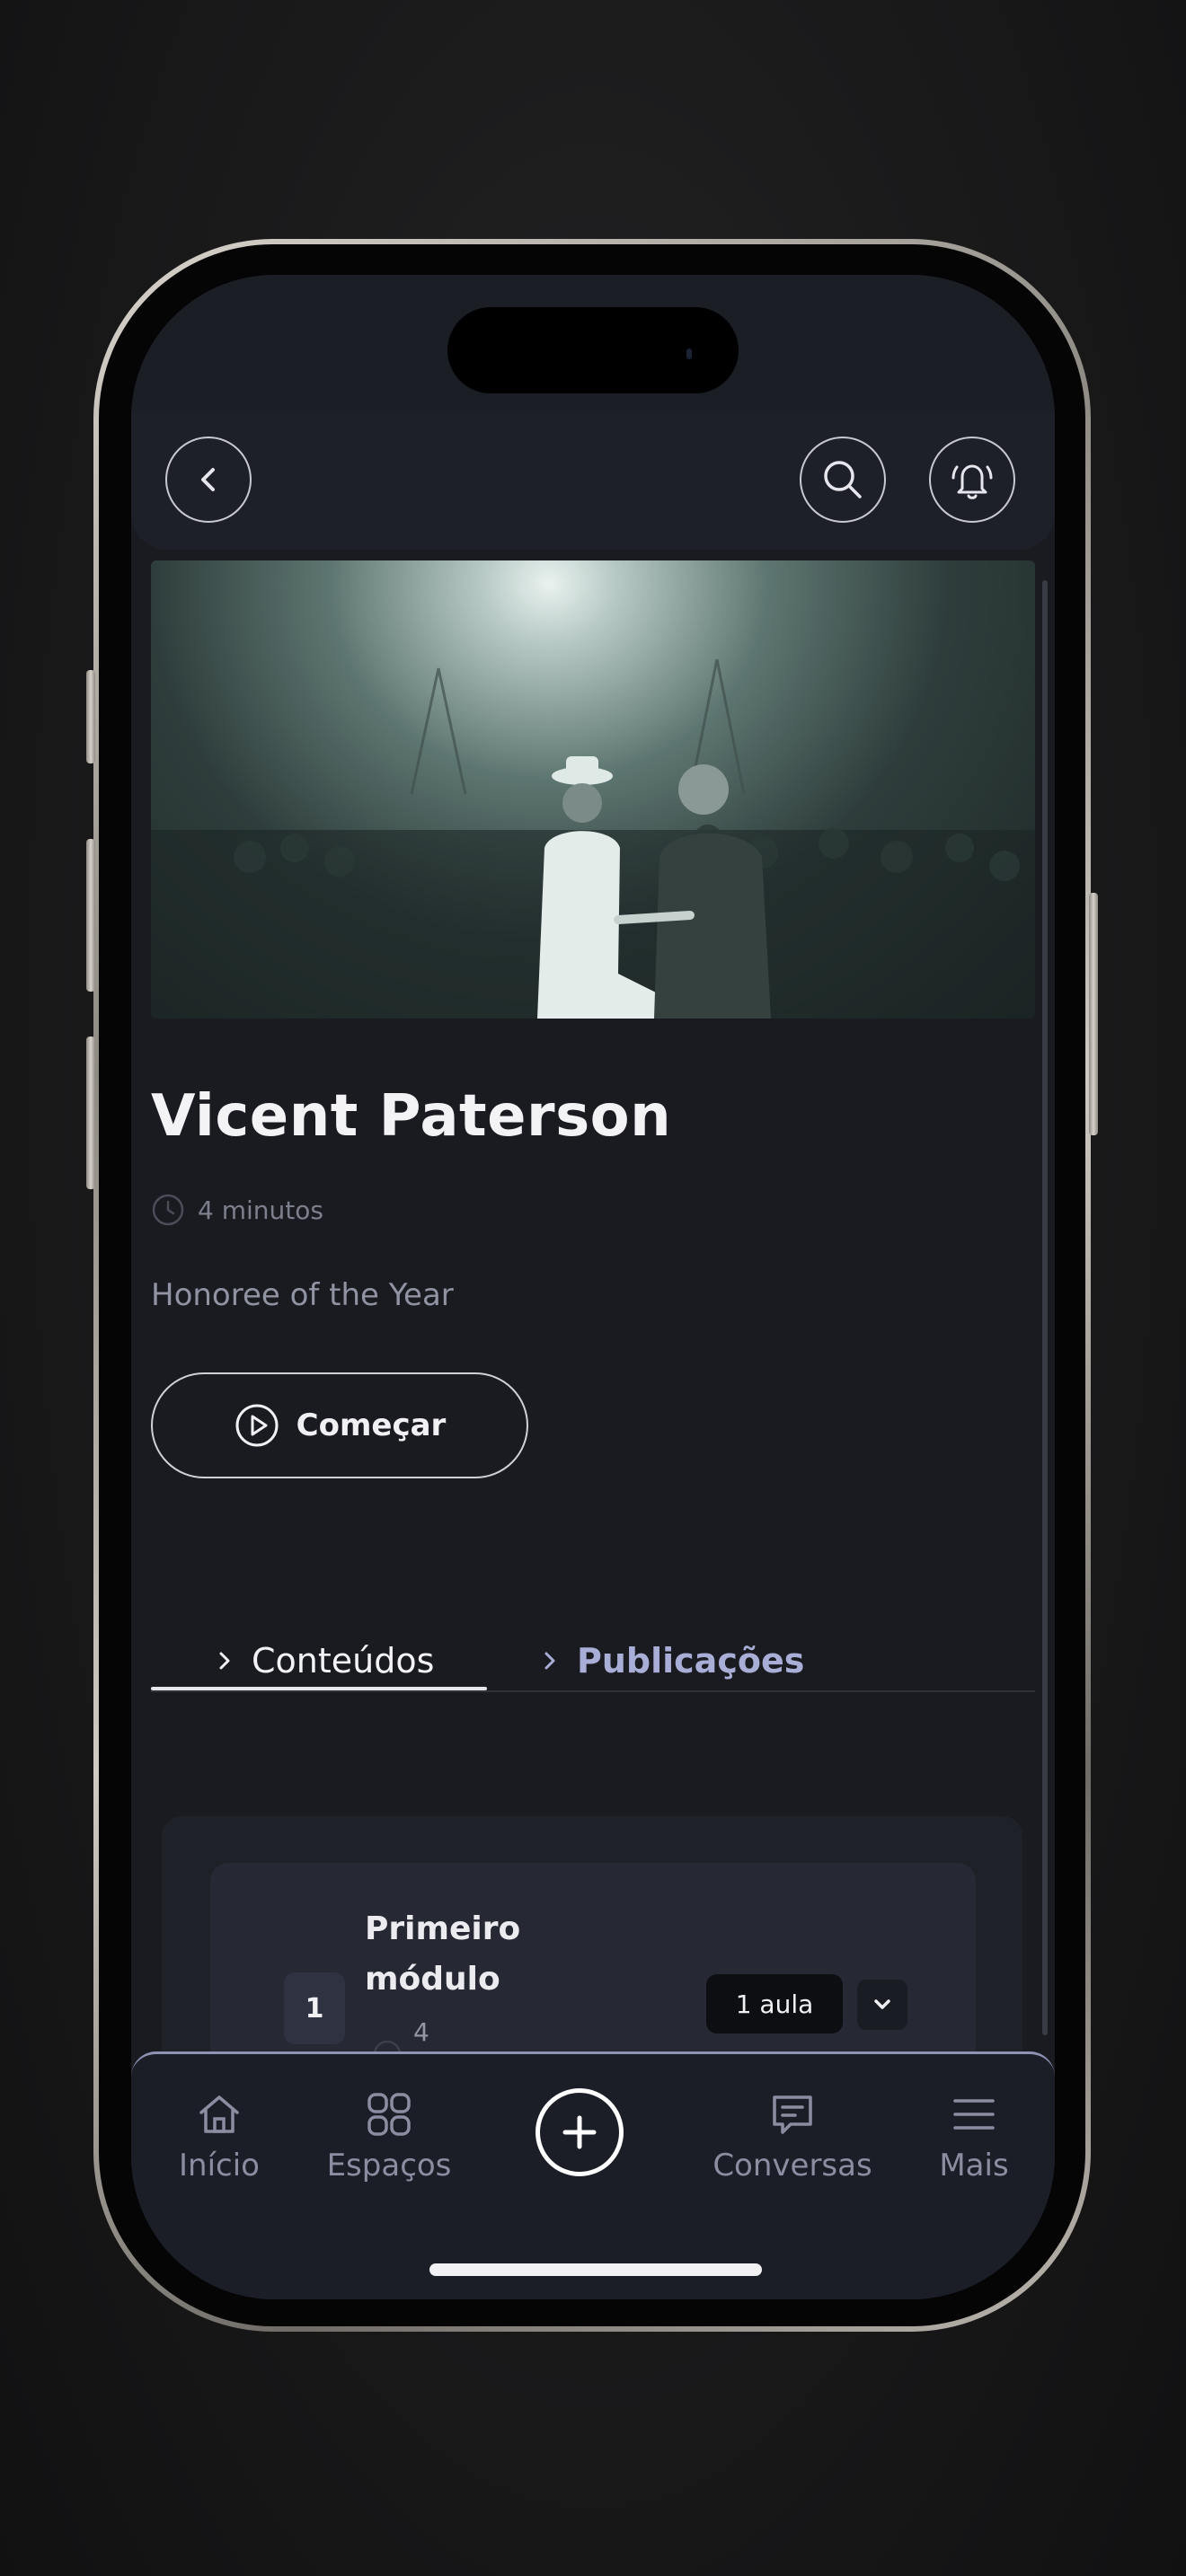  I want to click on duration-row: 4 minutos, so click(237, 1210).